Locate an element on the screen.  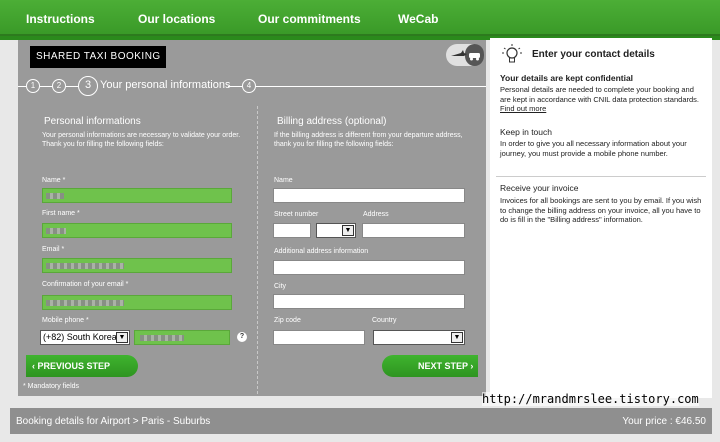
mobile-phone-label: Mobile phone * is located at coordinates (65, 320).